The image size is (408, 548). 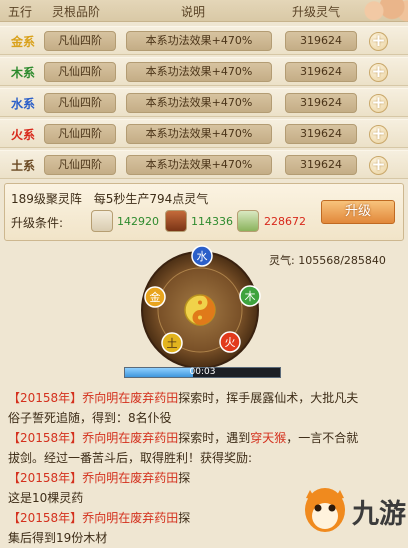 I want to click on wheel-label-earth: 土, so click(x=172, y=343).